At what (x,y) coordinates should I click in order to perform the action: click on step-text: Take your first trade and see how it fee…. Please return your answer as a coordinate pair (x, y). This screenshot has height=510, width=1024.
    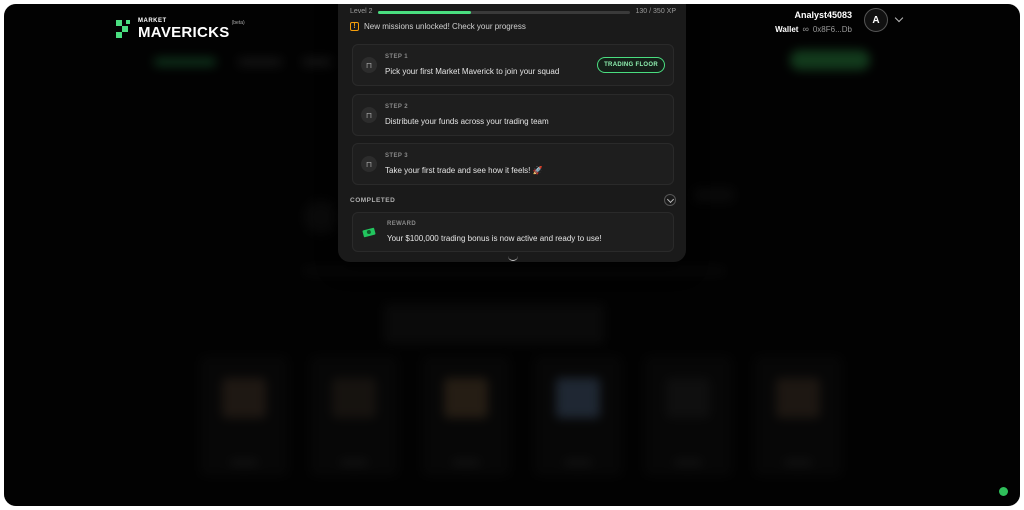
    Looking at the image, I should click on (464, 170).